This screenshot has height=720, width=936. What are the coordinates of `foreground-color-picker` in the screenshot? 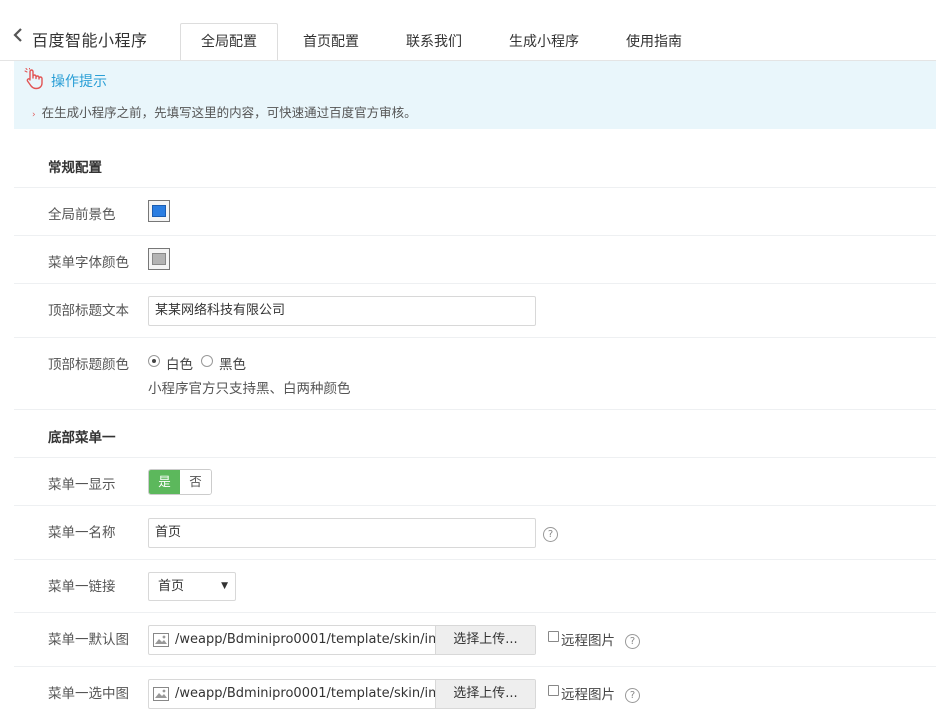 It's located at (159, 211).